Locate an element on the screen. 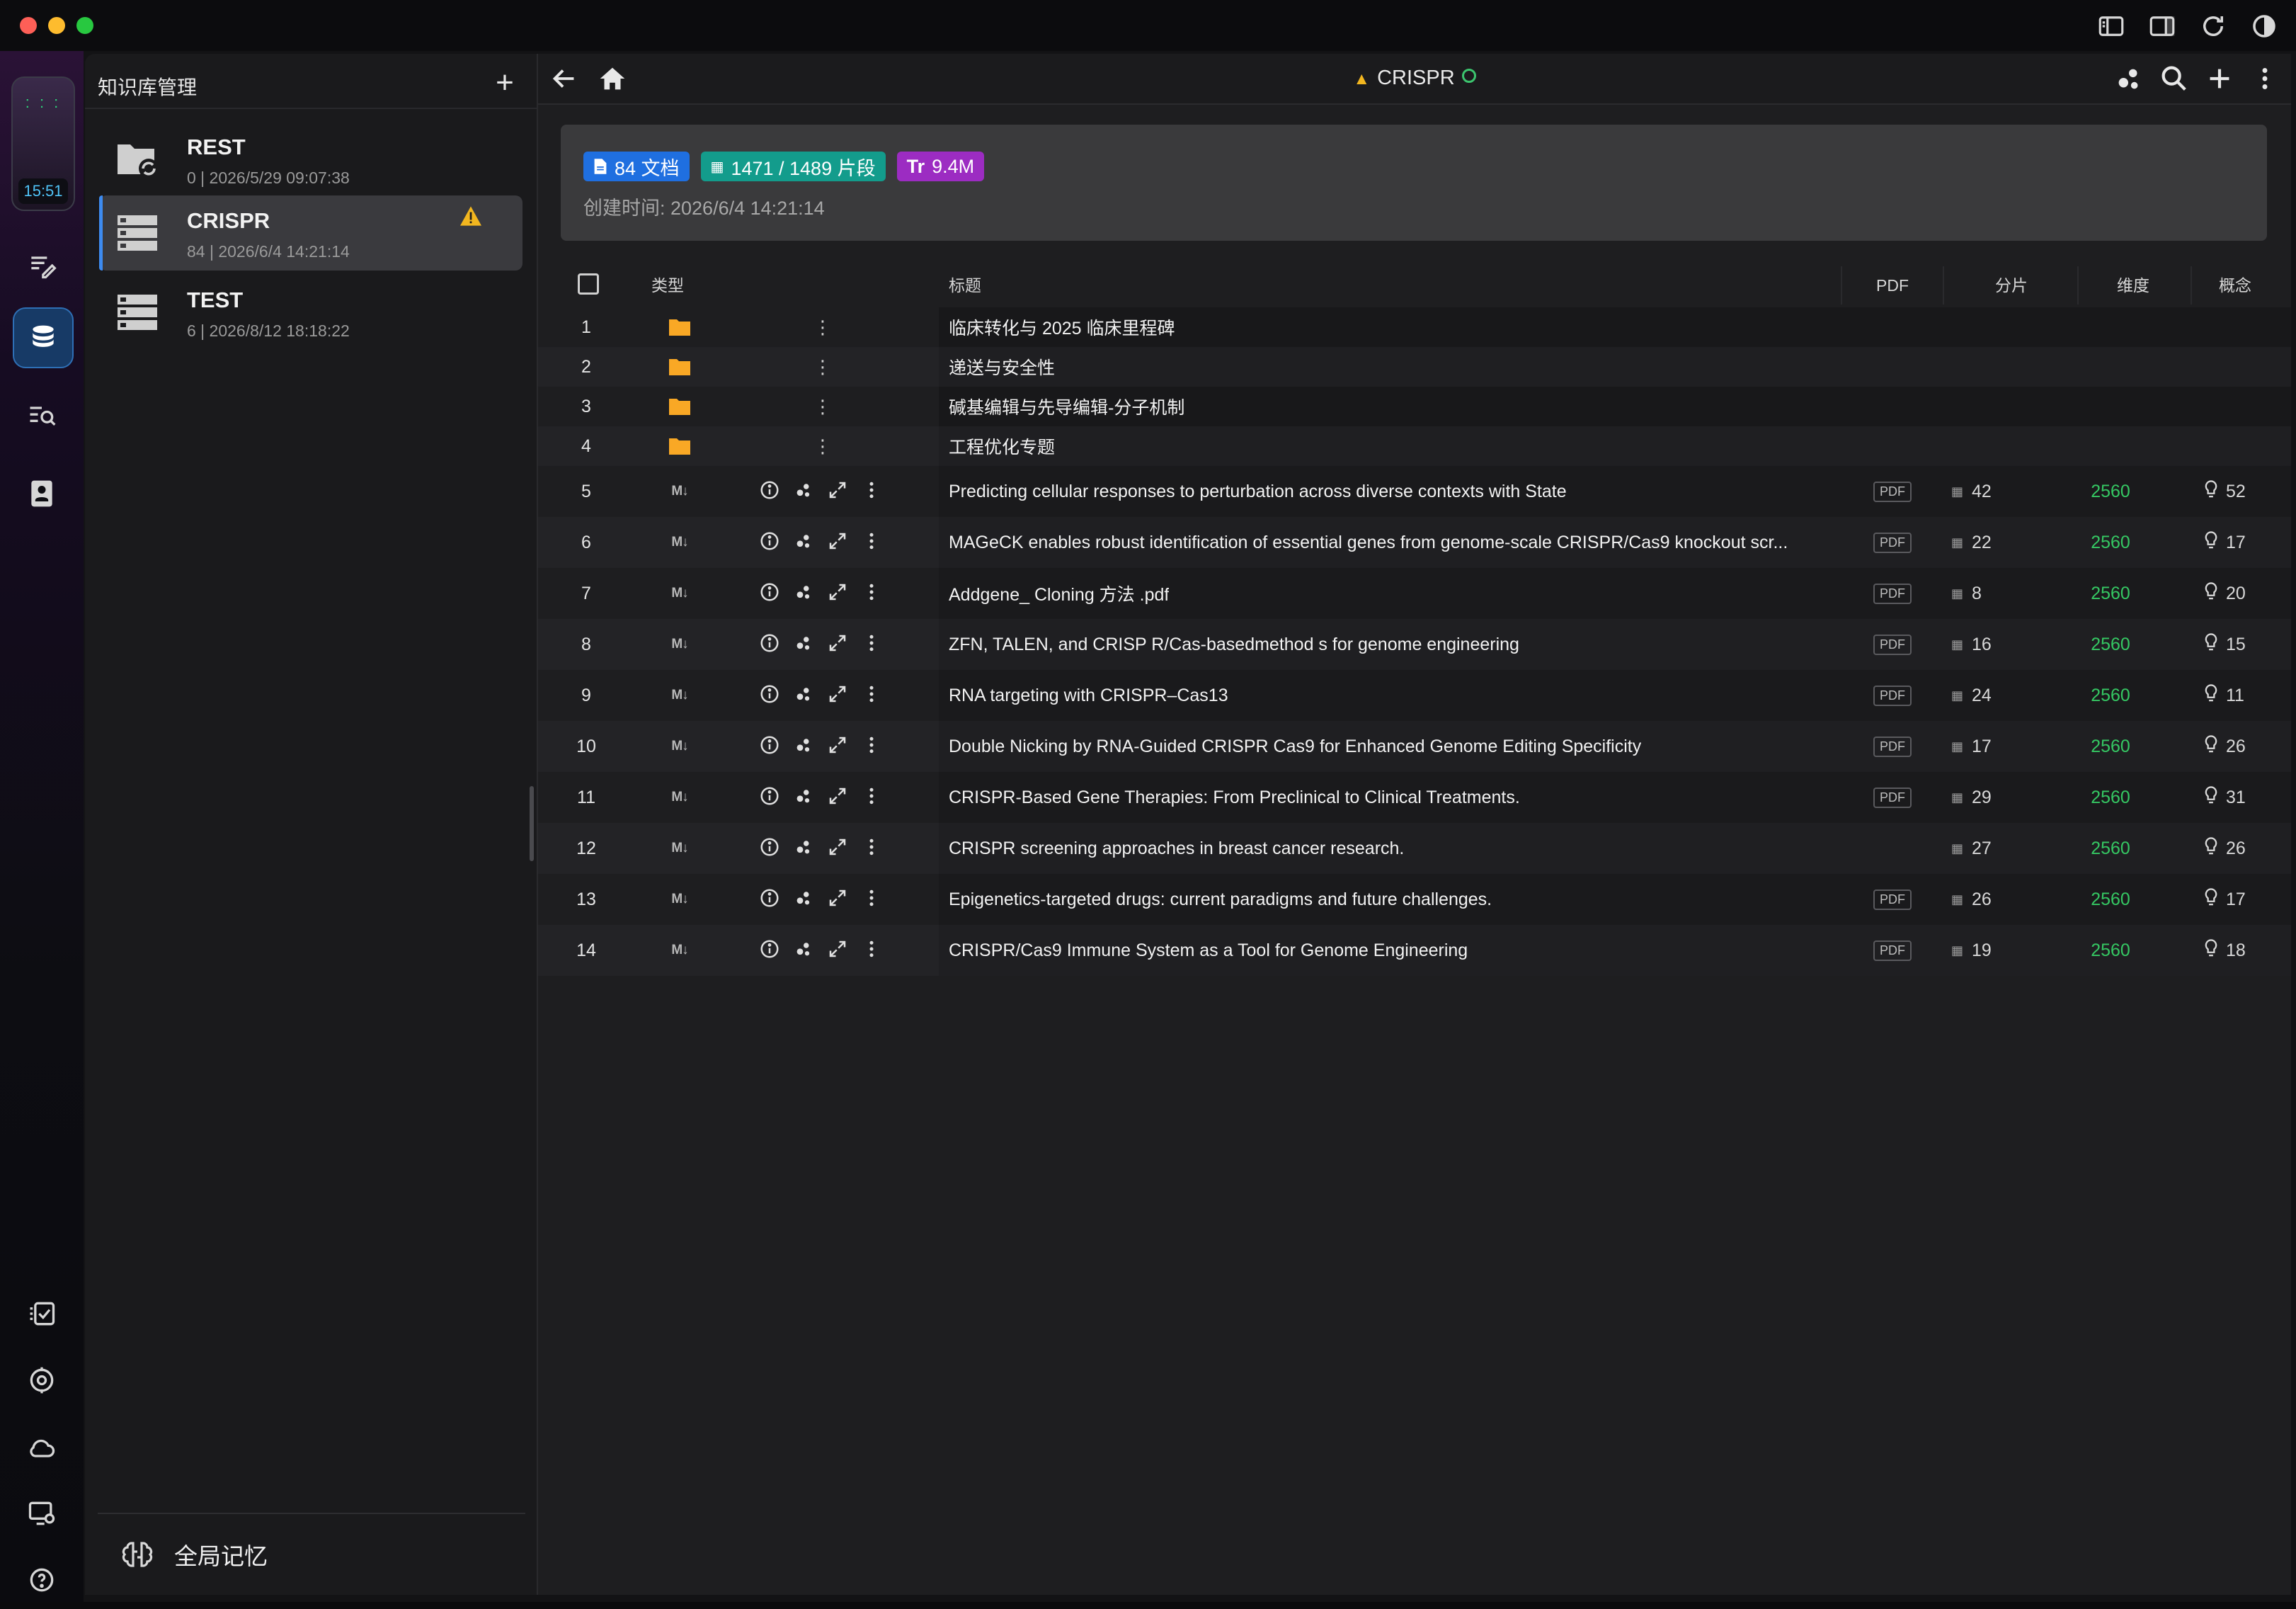  add-knowledge-base-button: + is located at coordinates (504, 83).